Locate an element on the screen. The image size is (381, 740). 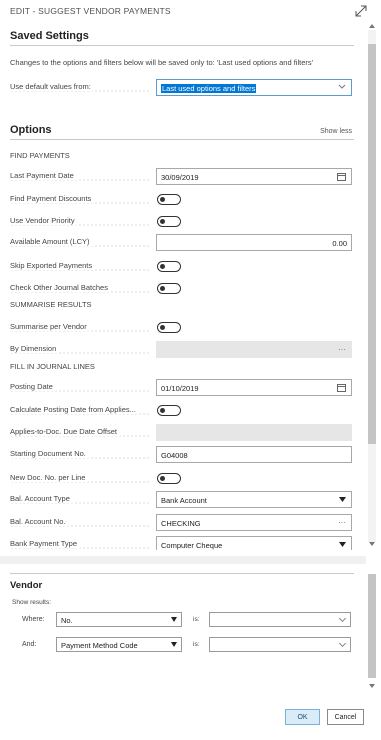
summarise-per-vendor-row: Summarise per Vendor is located at coordinates (183, 328).